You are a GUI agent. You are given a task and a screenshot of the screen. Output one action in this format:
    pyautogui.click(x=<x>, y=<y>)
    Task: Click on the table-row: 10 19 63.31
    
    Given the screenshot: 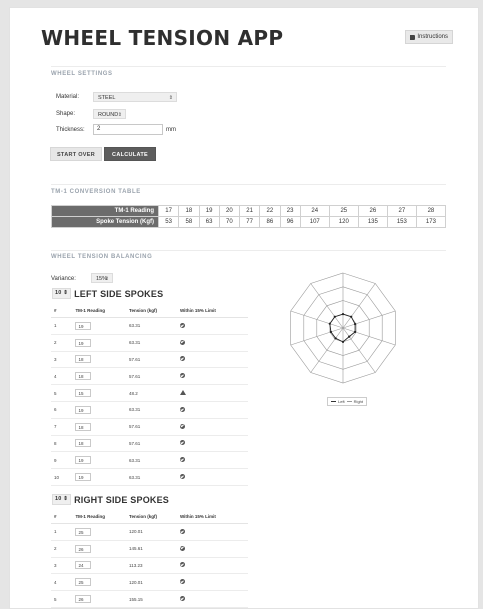 What is the action you would take?
    pyautogui.click(x=149, y=477)
    